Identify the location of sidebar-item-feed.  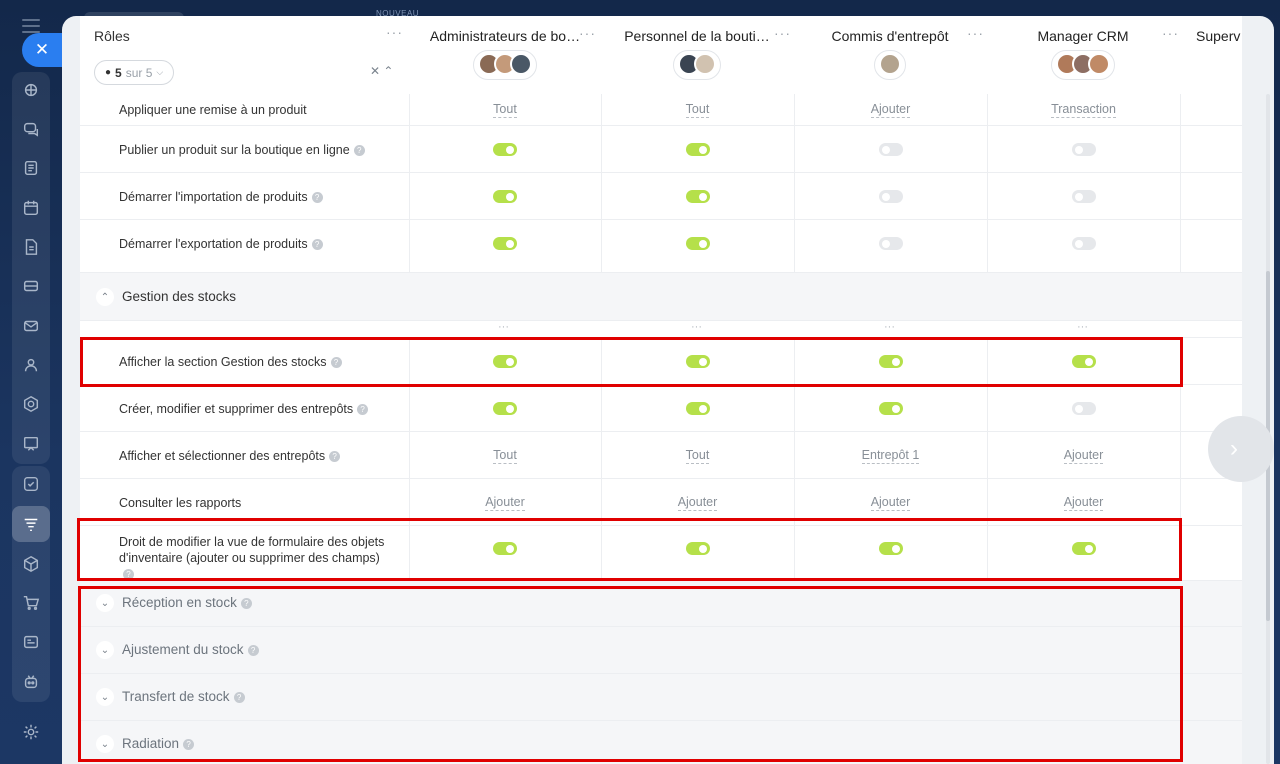
(31, 168).